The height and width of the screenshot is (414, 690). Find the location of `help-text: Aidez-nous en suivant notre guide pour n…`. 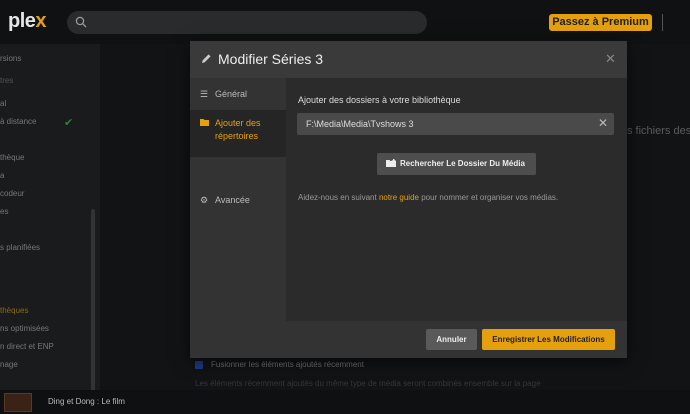

help-text: Aidez-nous en suivant notre guide pour n… is located at coordinates (428, 197).